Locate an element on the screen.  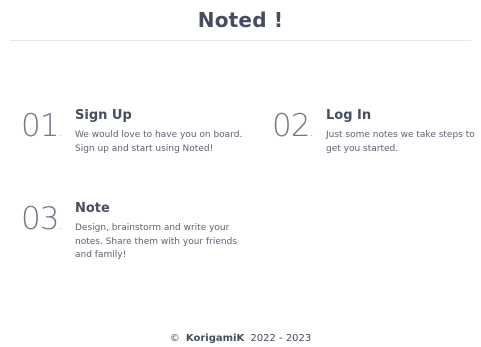
step-number-value: 02 is located at coordinates (291, 126).